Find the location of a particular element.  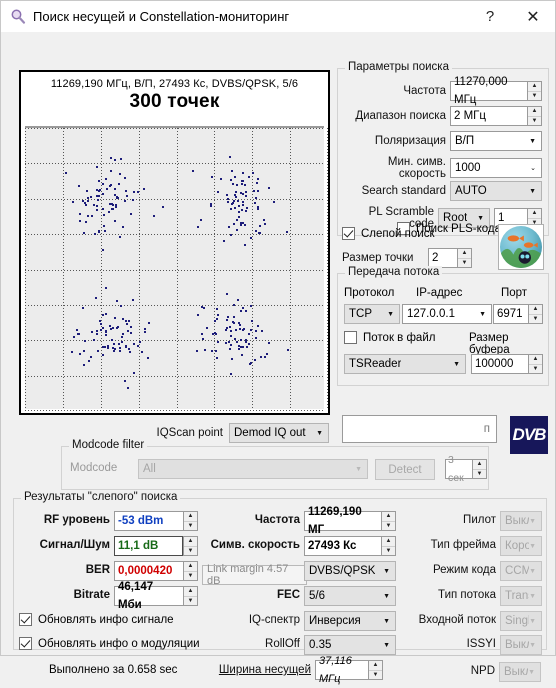

modulation-select: DVBS/QPSK ▼ is located at coordinates (350, 571).